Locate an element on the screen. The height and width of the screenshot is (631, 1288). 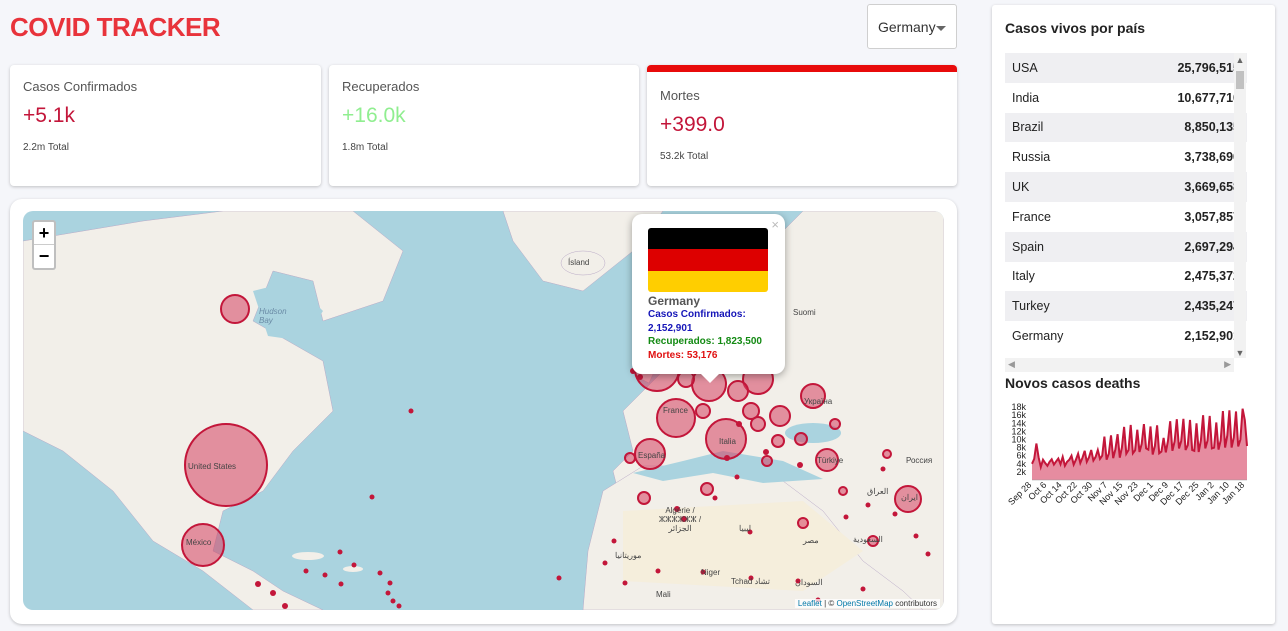
row-country: Russia is located at coordinates (1031, 157).